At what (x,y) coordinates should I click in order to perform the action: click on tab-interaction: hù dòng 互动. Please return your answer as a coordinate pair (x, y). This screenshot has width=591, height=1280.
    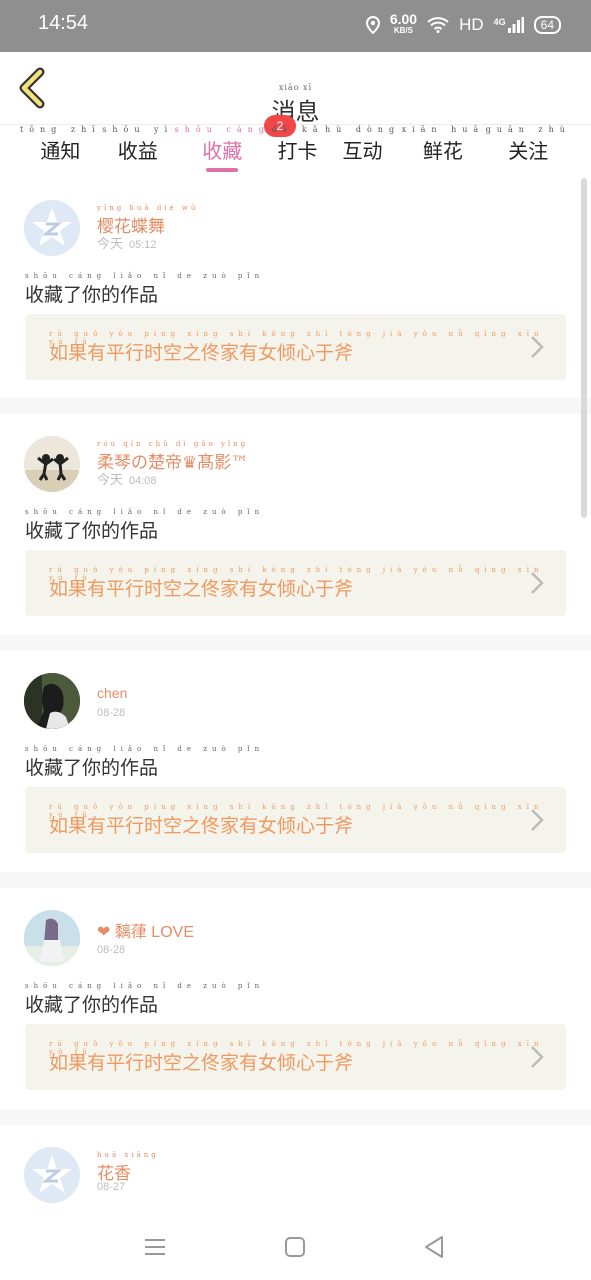
    Looking at the image, I should click on (362, 150).